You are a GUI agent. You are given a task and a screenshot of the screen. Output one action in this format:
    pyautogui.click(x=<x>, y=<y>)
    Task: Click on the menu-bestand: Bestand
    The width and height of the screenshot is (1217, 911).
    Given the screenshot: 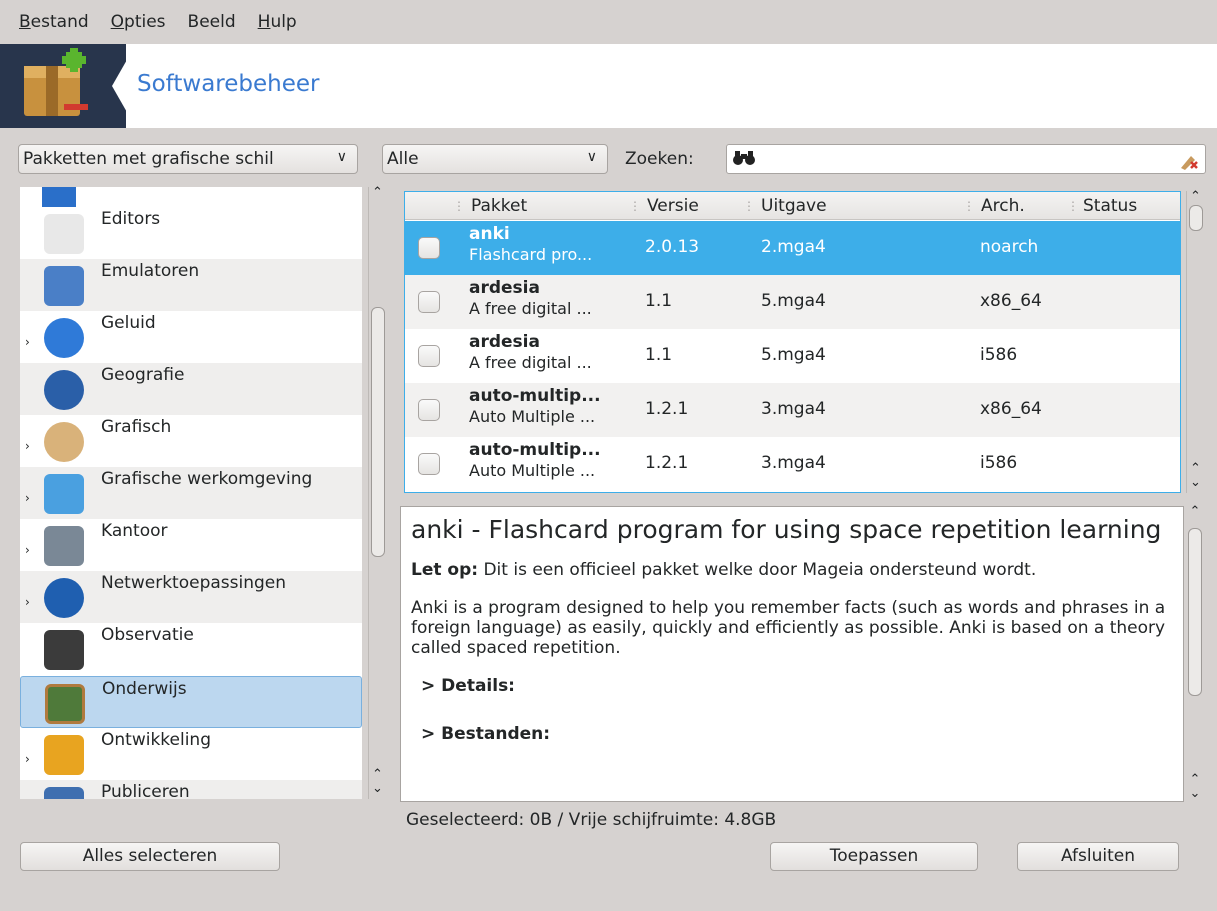 What is the action you would take?
    pyautogui.click(x=54, y=22)
    